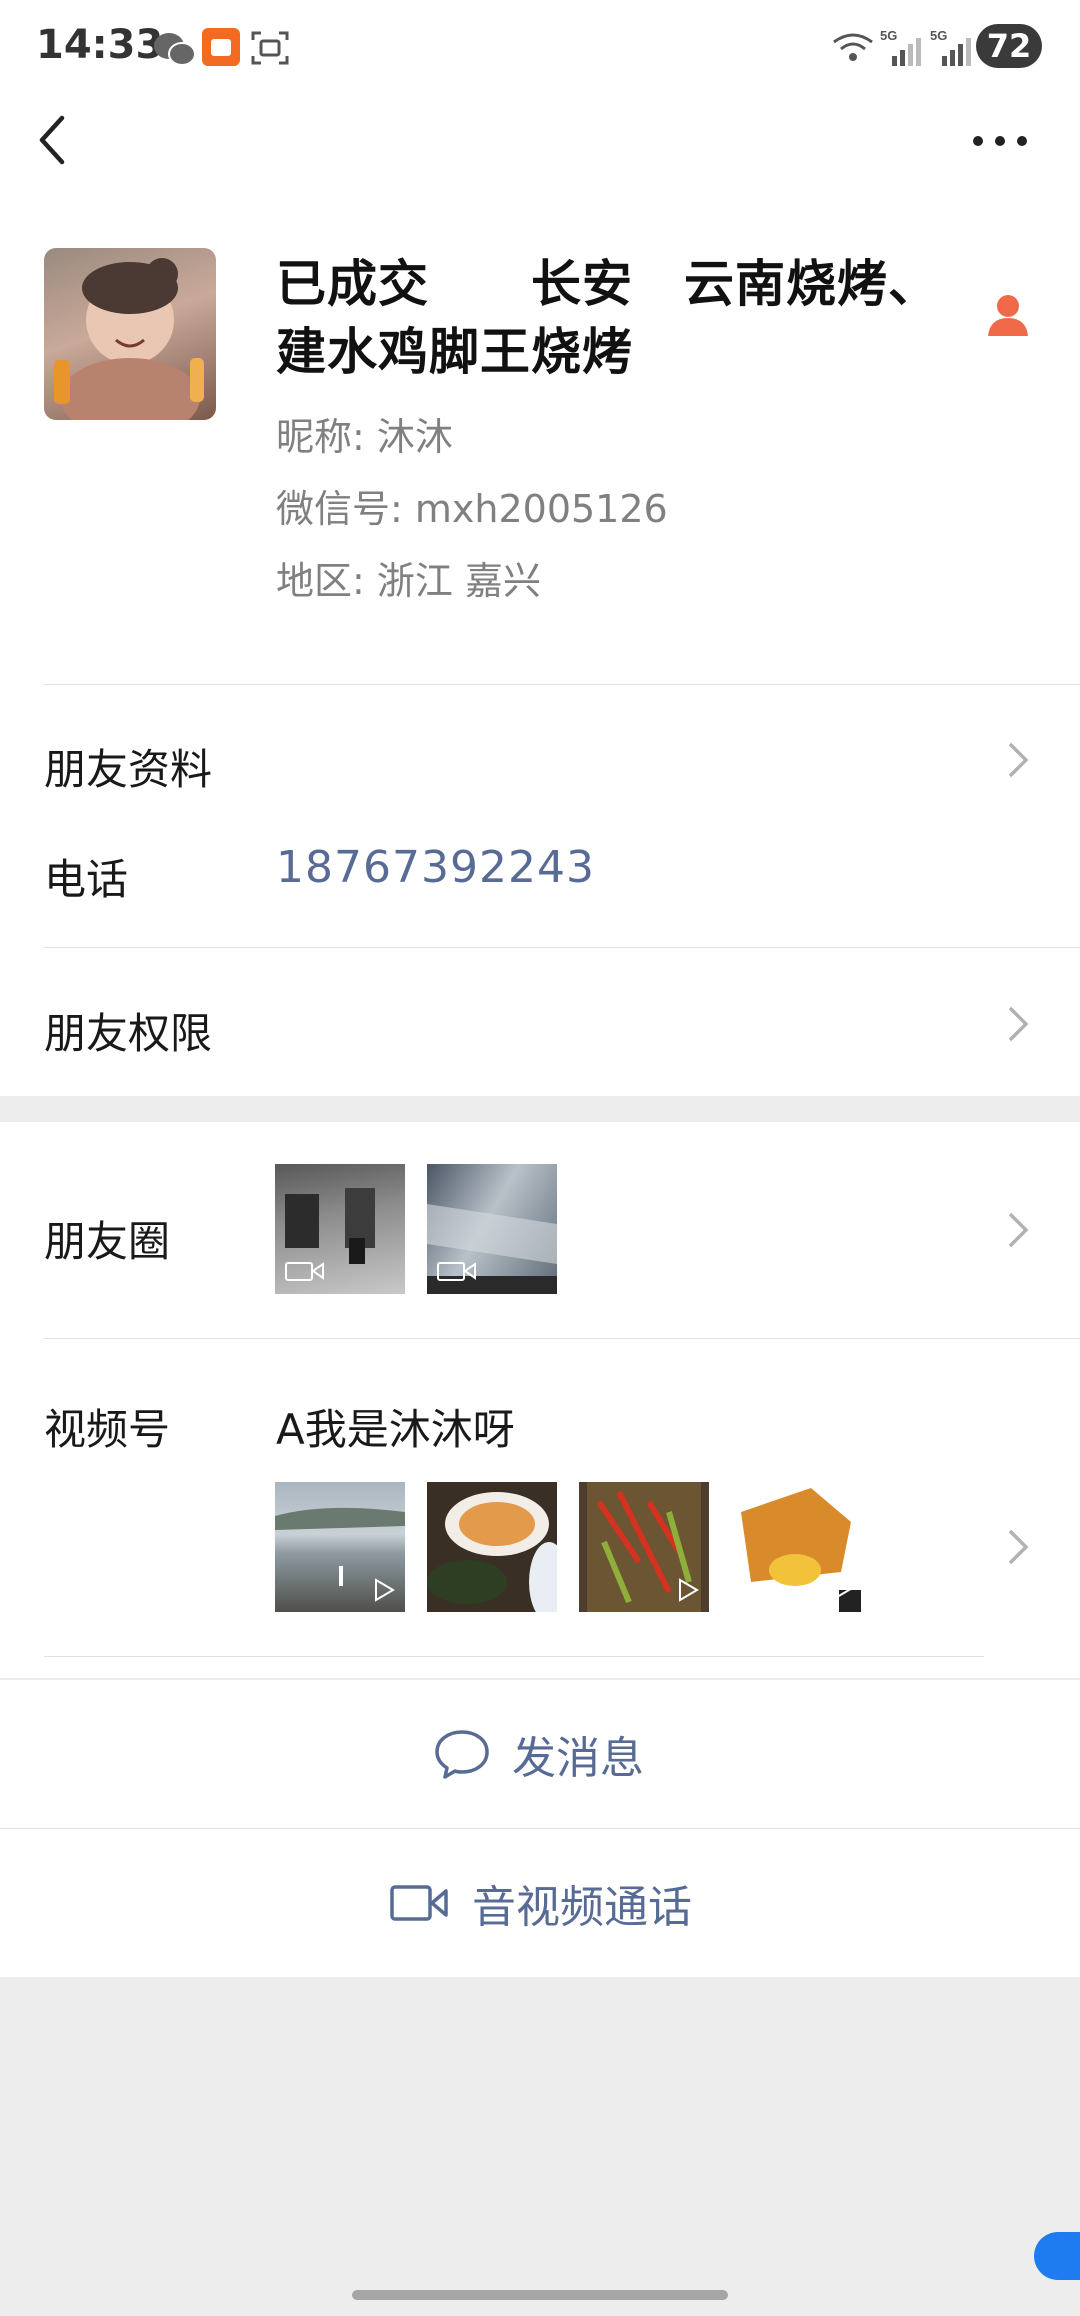 This screenshot has height=2316, width=1080. What do you see at coordinates (107, 1429) in the screenshot?
I see `channels-label: 视频号` at bounding box center [107, 1429].